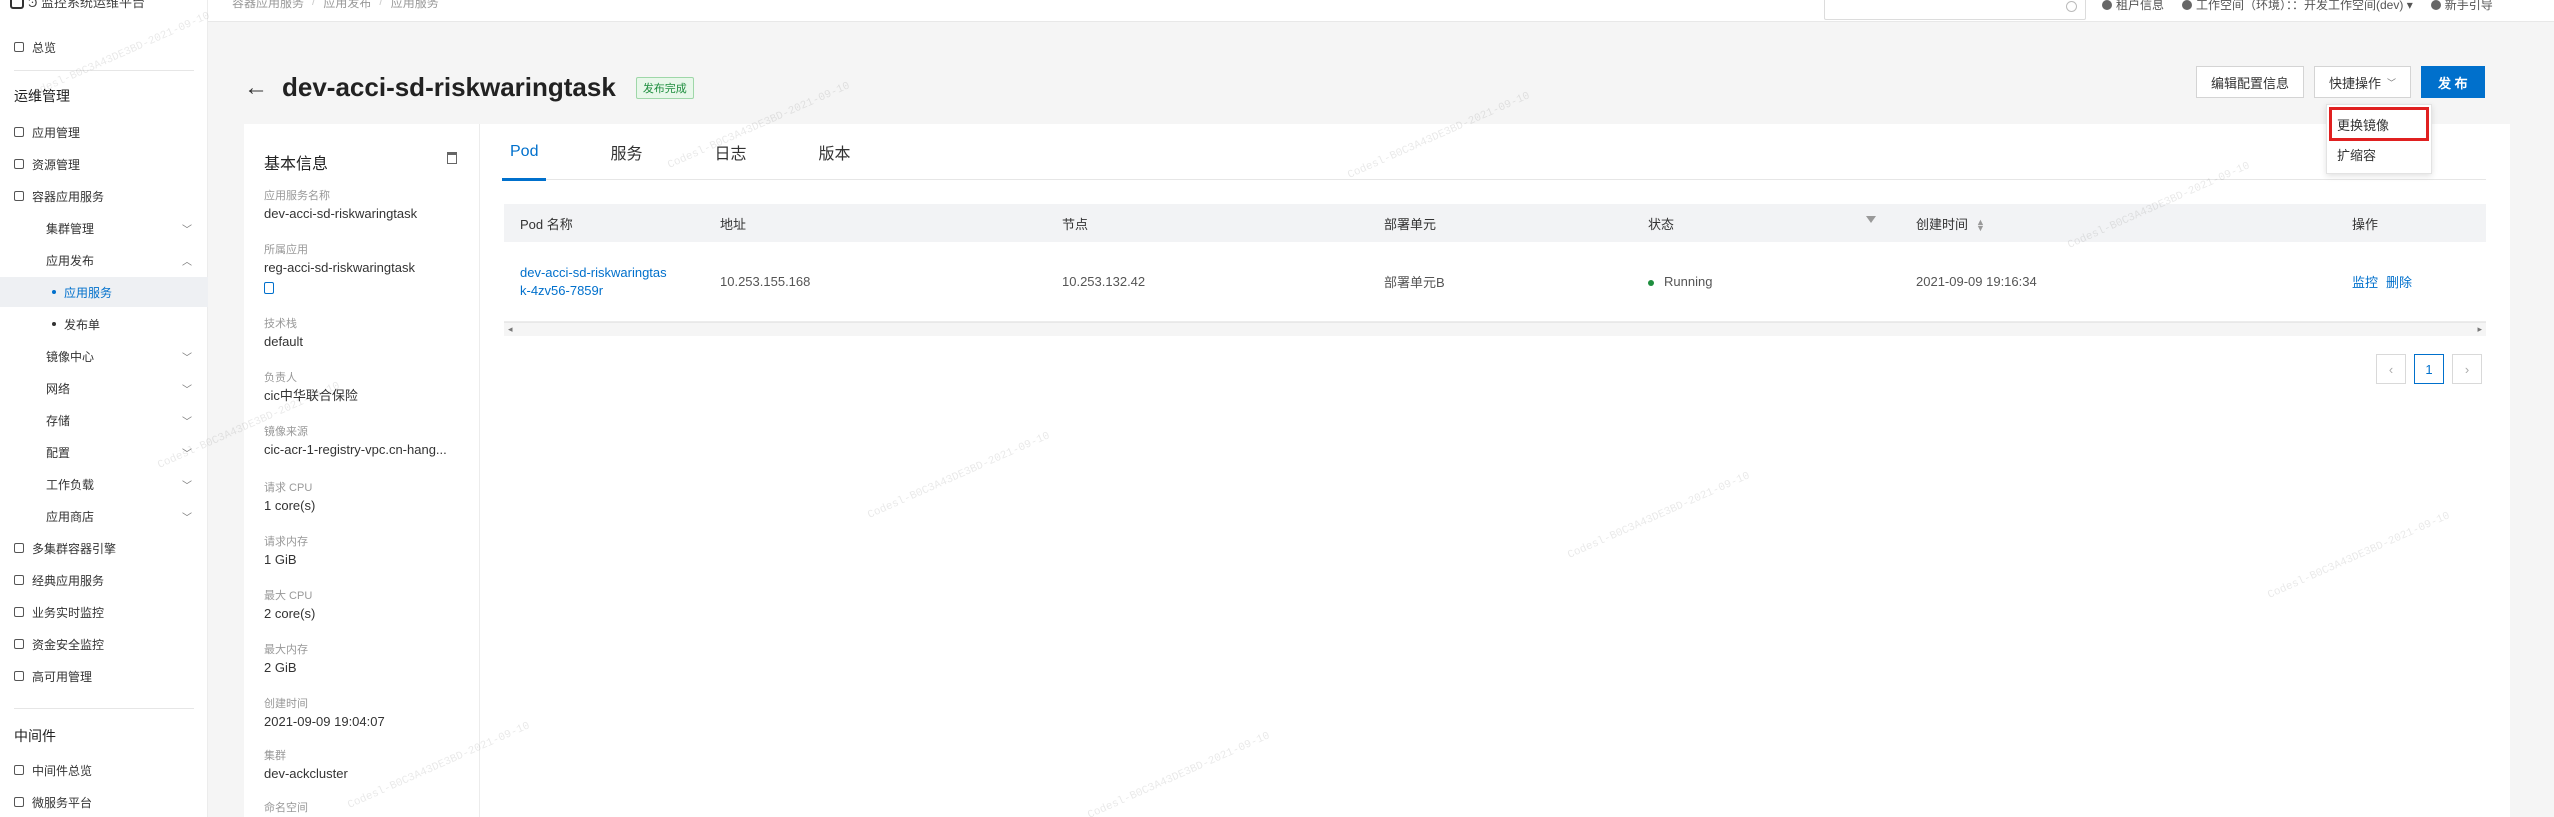 The width and height of the screenshot is (2554, 817). Describe the element at coordinates (70, 484) in the screenshot. I see `sidebar-item-label: 工作负载` at that location.